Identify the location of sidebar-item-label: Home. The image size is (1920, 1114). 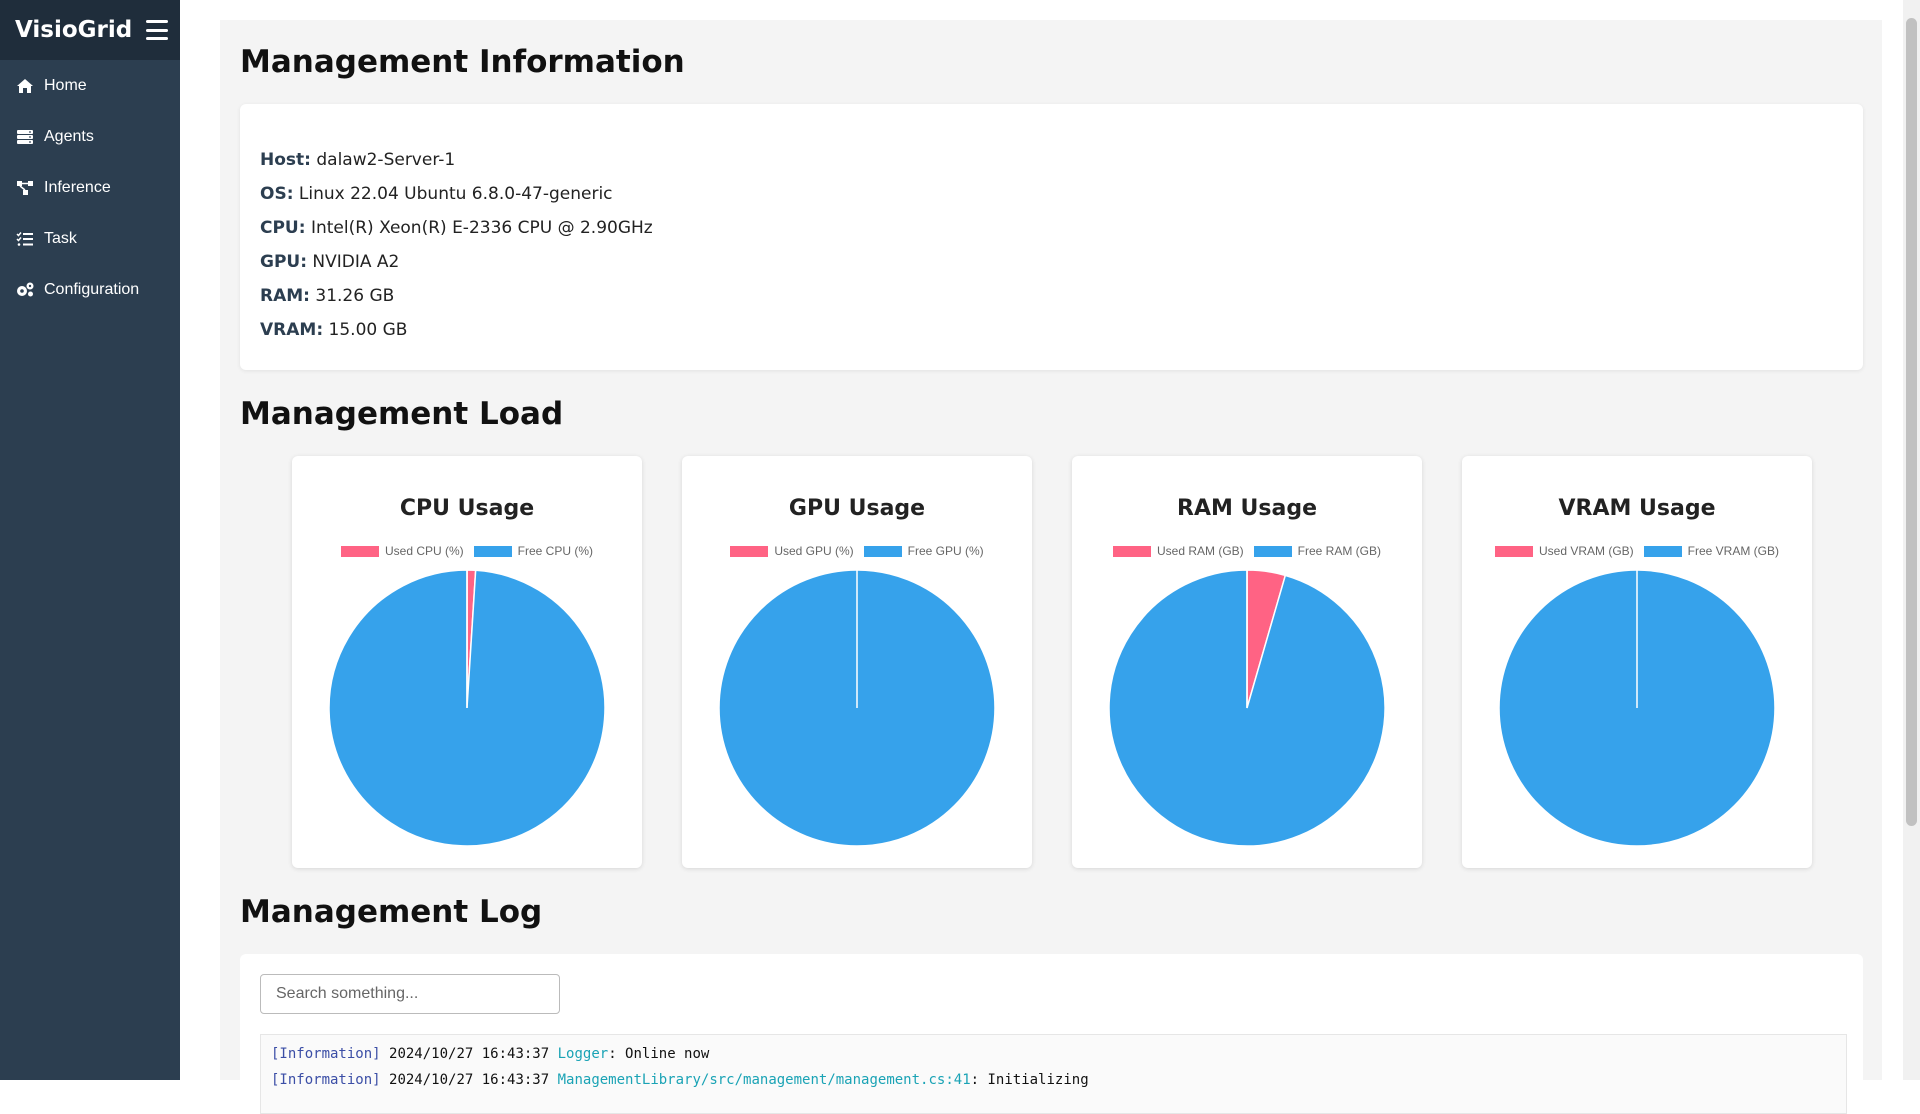
(65, 85).